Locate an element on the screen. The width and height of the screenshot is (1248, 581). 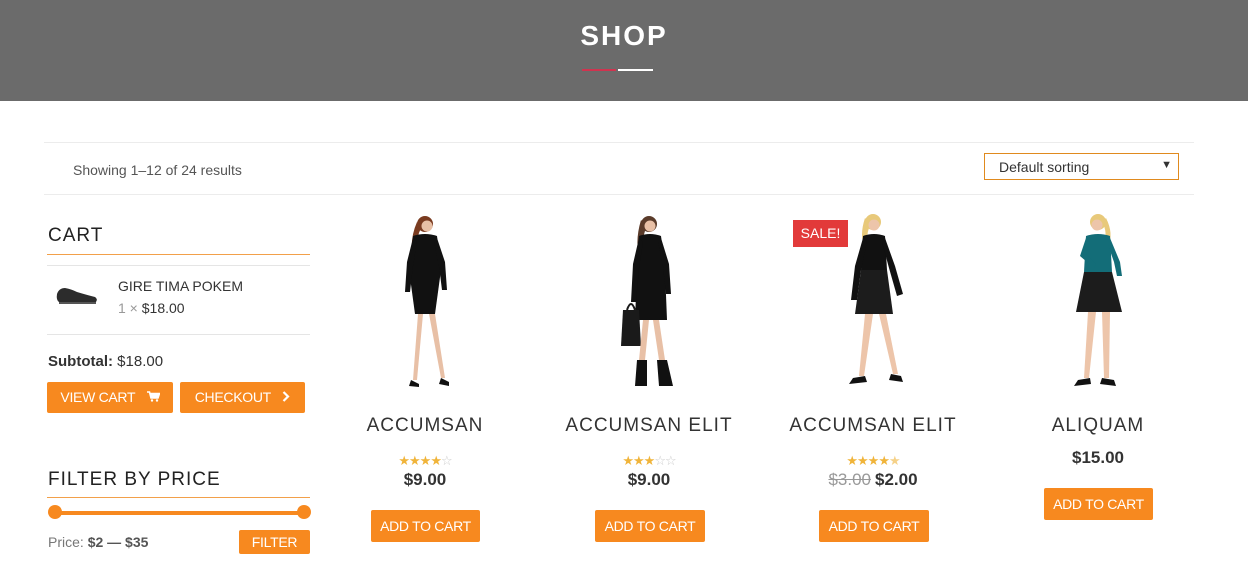
filter-widget-title: FILTER BY PRICE is located at coordinates (134, 479).